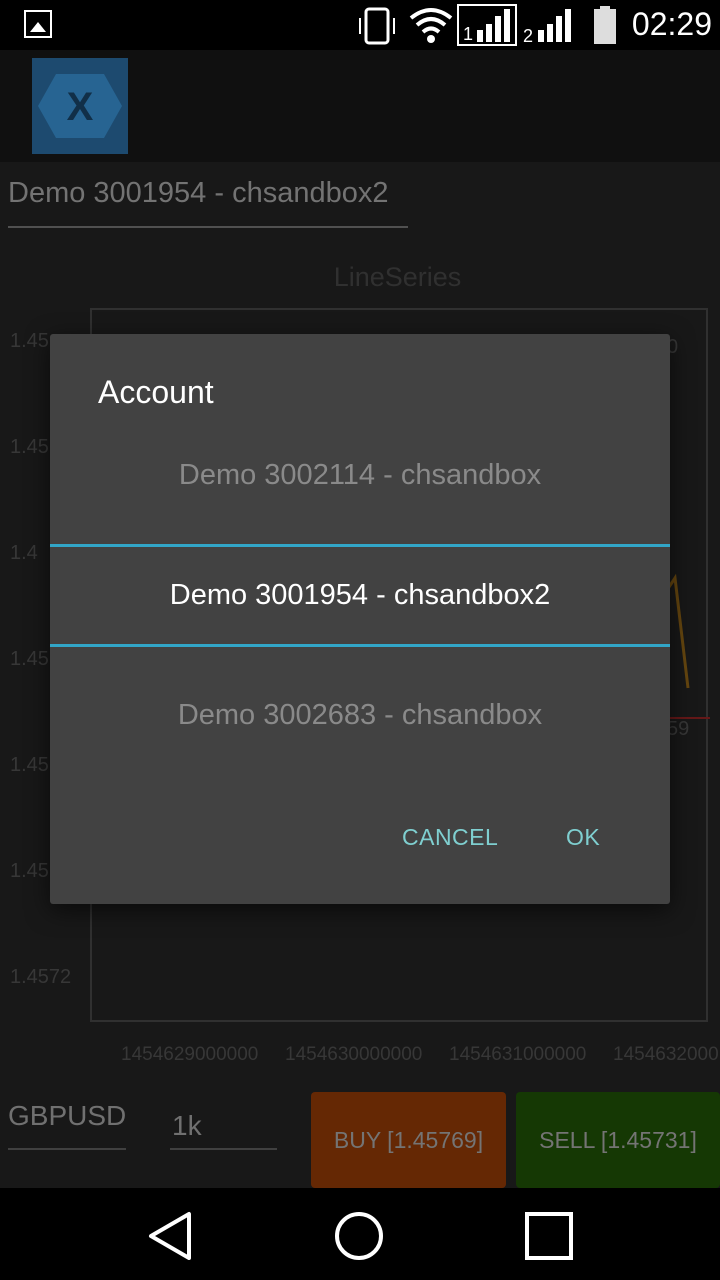 The height and width of the screenshot is (1280, 720). Describe the element at coordinates (549, 1236) in the screenshot. I see `recents-icon` at that location.